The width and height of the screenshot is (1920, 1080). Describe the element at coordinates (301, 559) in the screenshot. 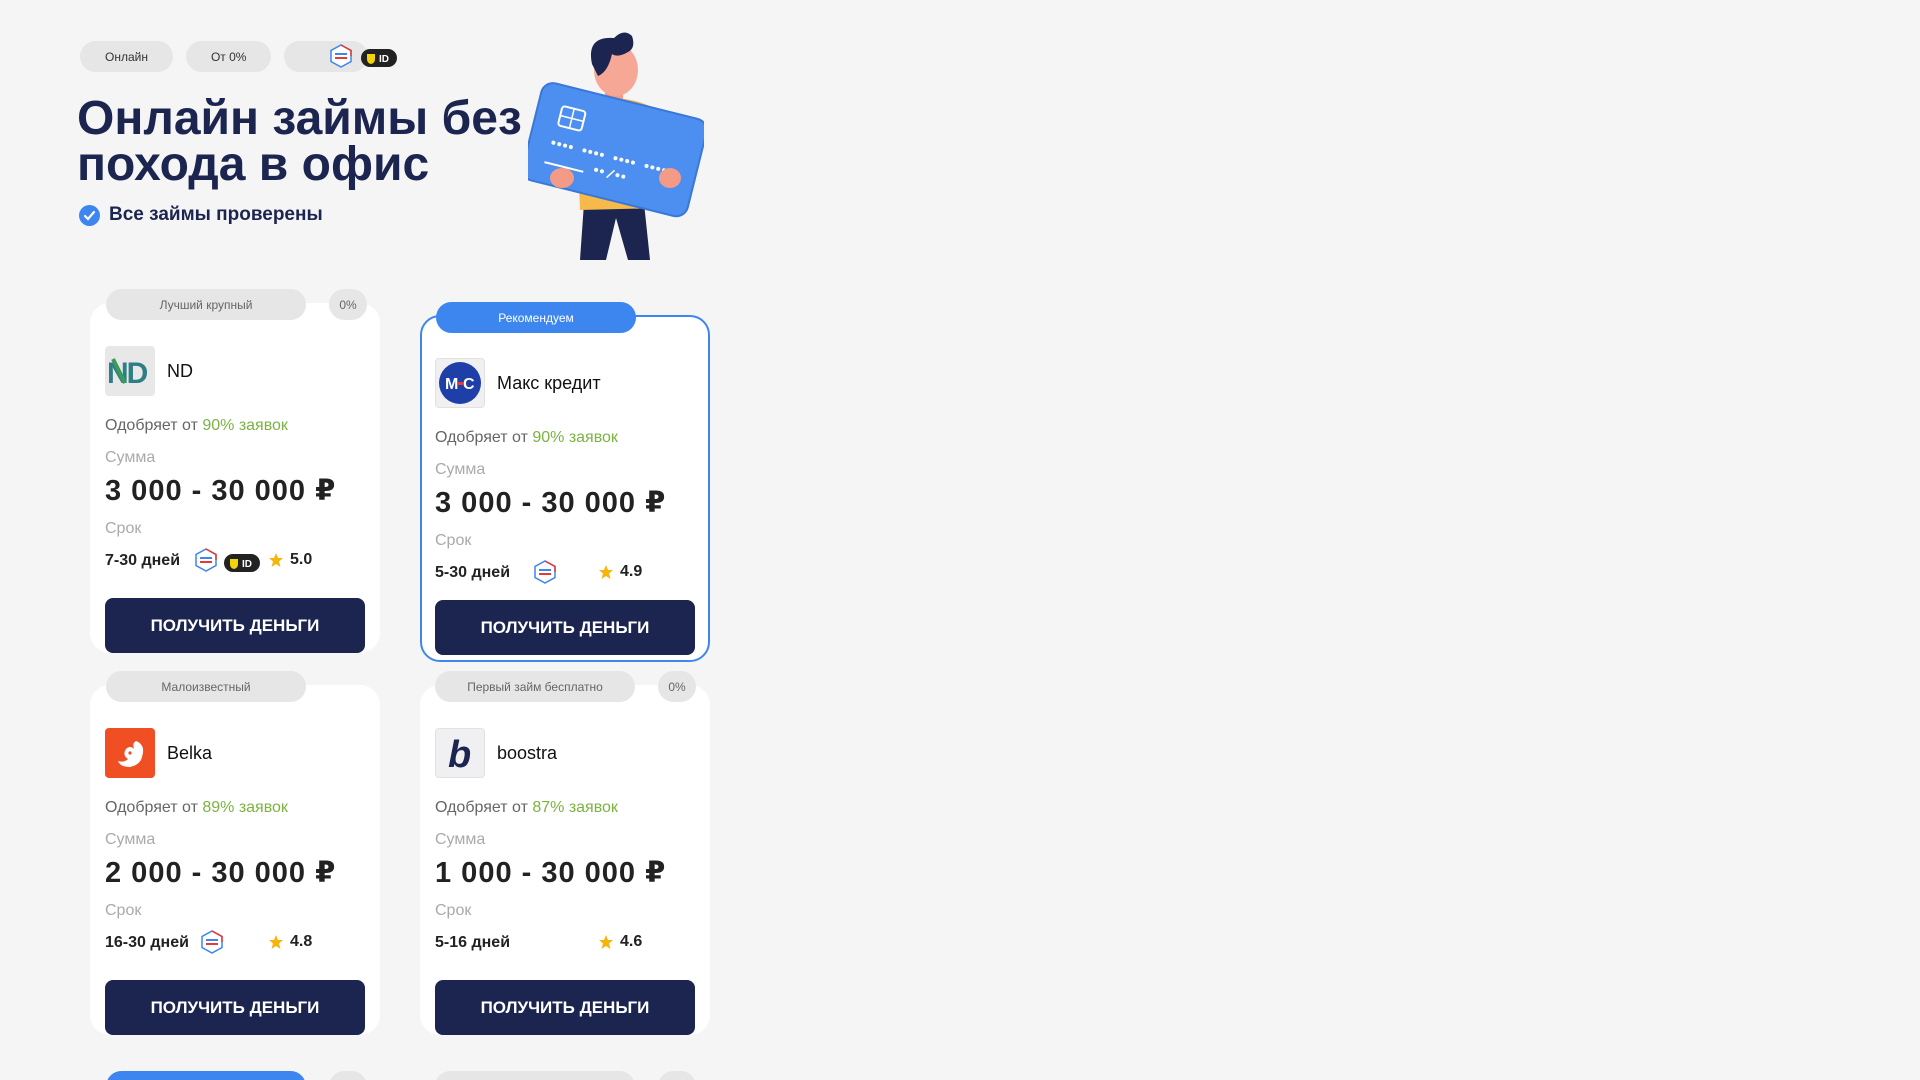

I see `rating-value: 5.0` at that location.